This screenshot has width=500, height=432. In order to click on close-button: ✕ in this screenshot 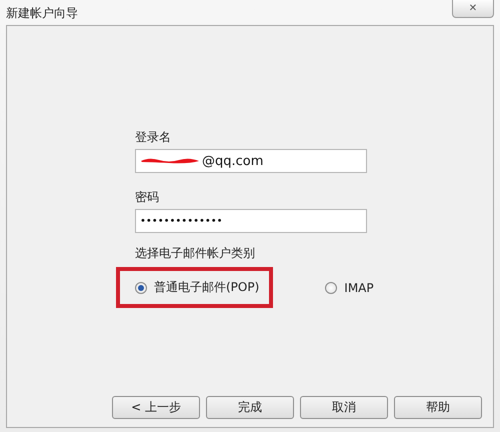, I will do `click(473, 9)`.